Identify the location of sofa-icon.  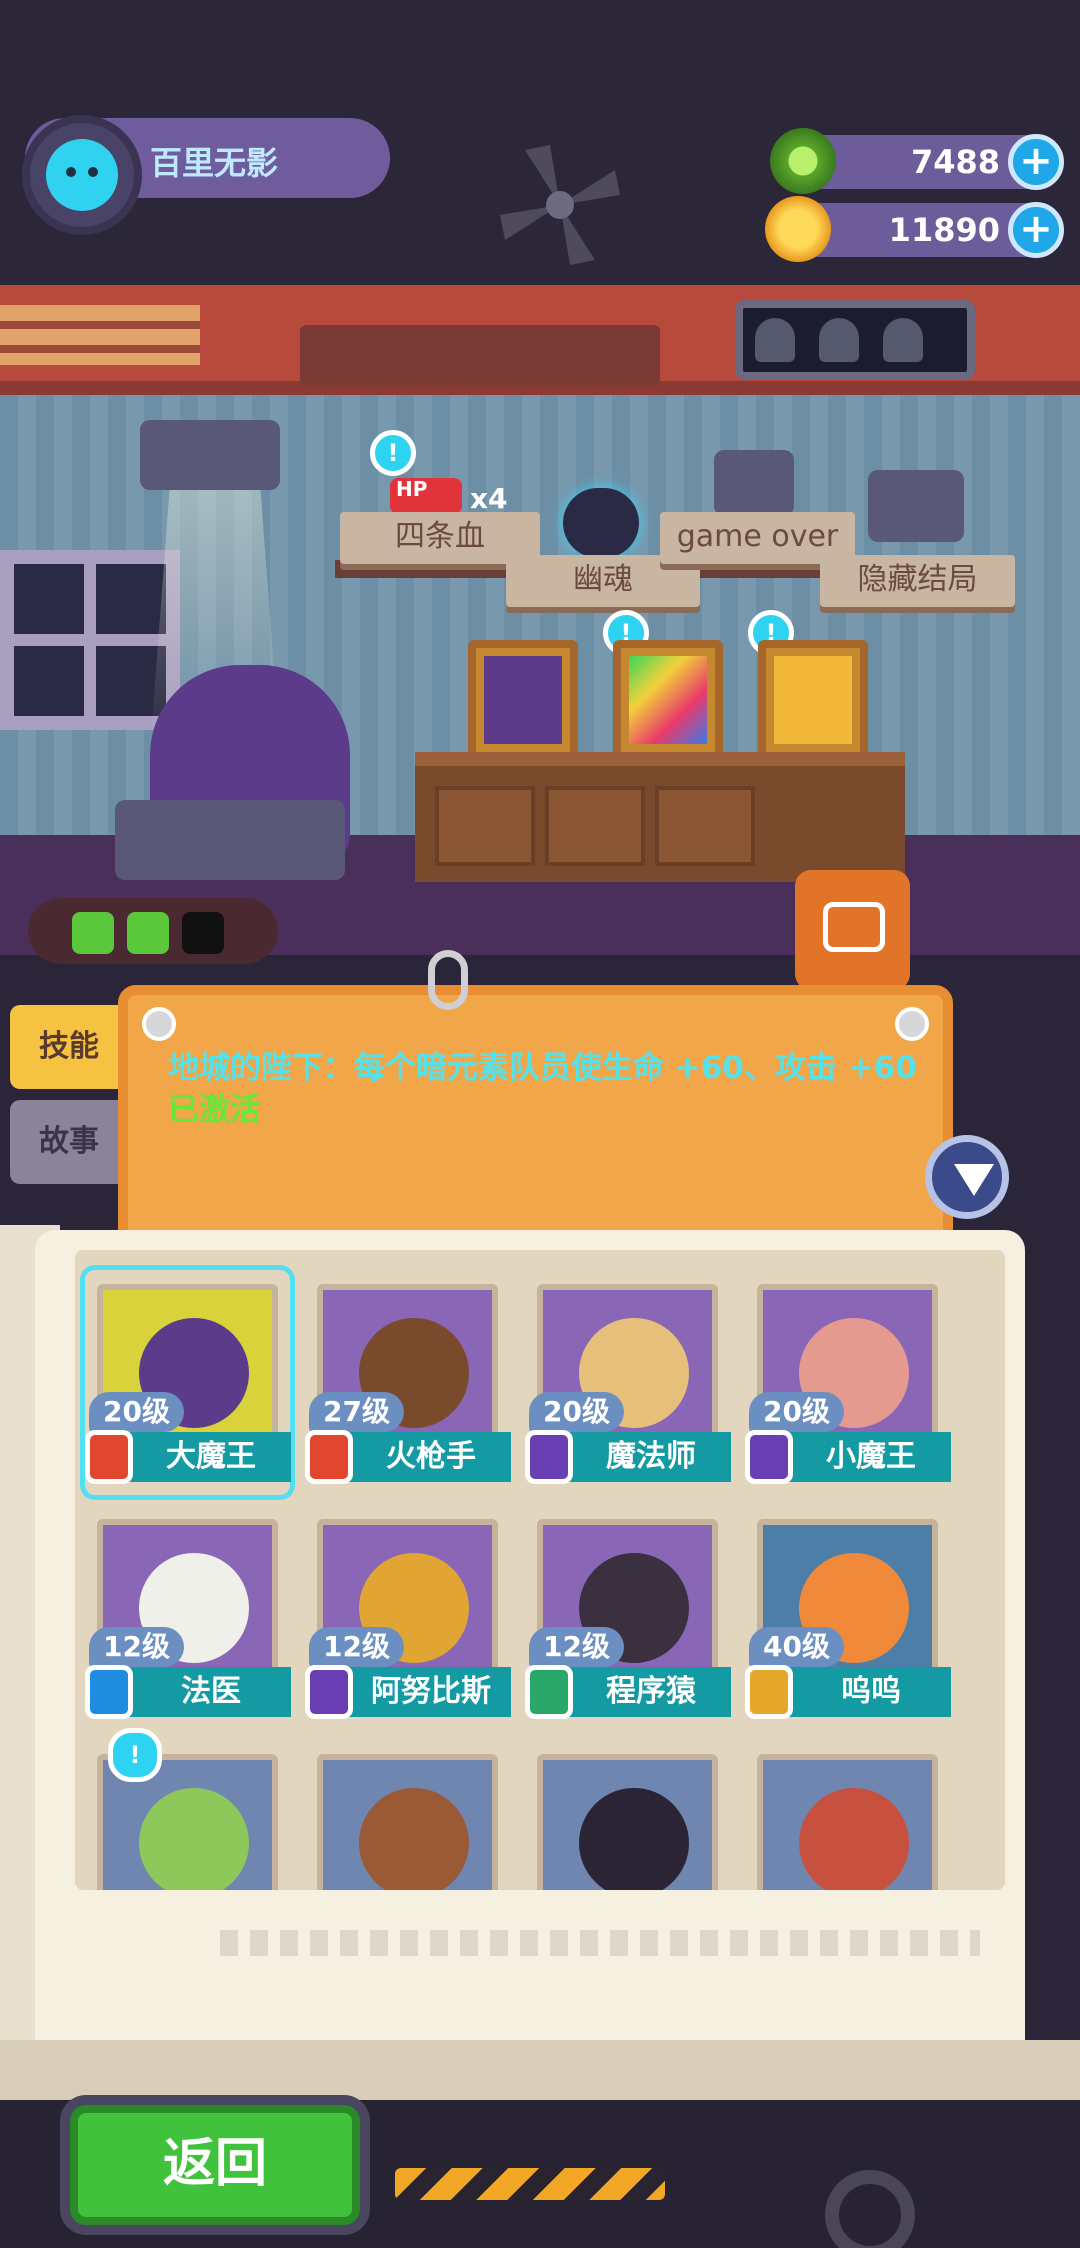
(854, 927).